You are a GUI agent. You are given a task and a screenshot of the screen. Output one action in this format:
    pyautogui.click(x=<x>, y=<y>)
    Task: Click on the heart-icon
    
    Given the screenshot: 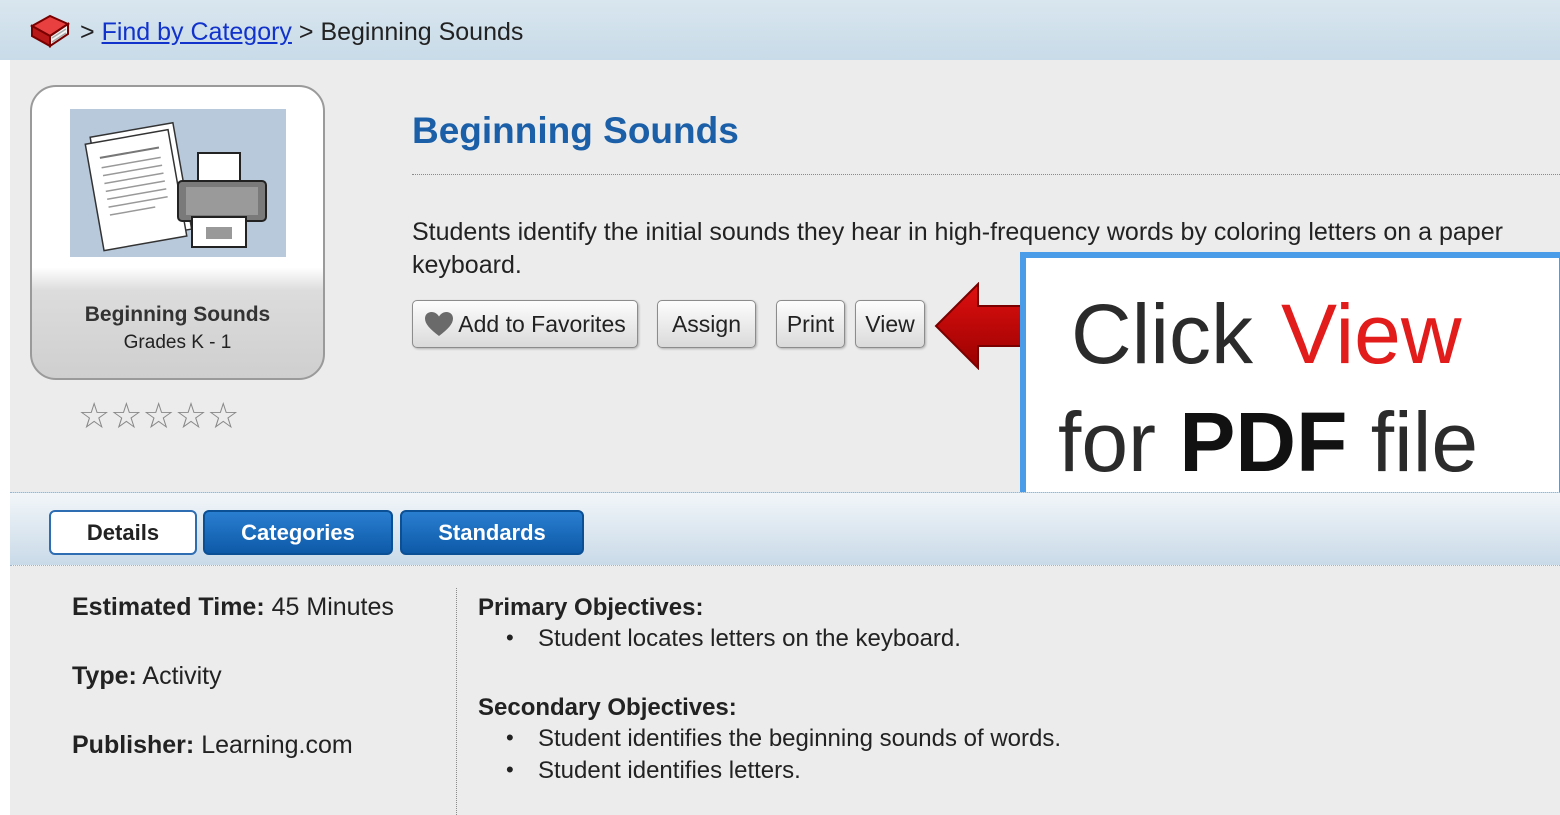 What is the action you would take?
    pyautogui.click(x=439, y=324)
    